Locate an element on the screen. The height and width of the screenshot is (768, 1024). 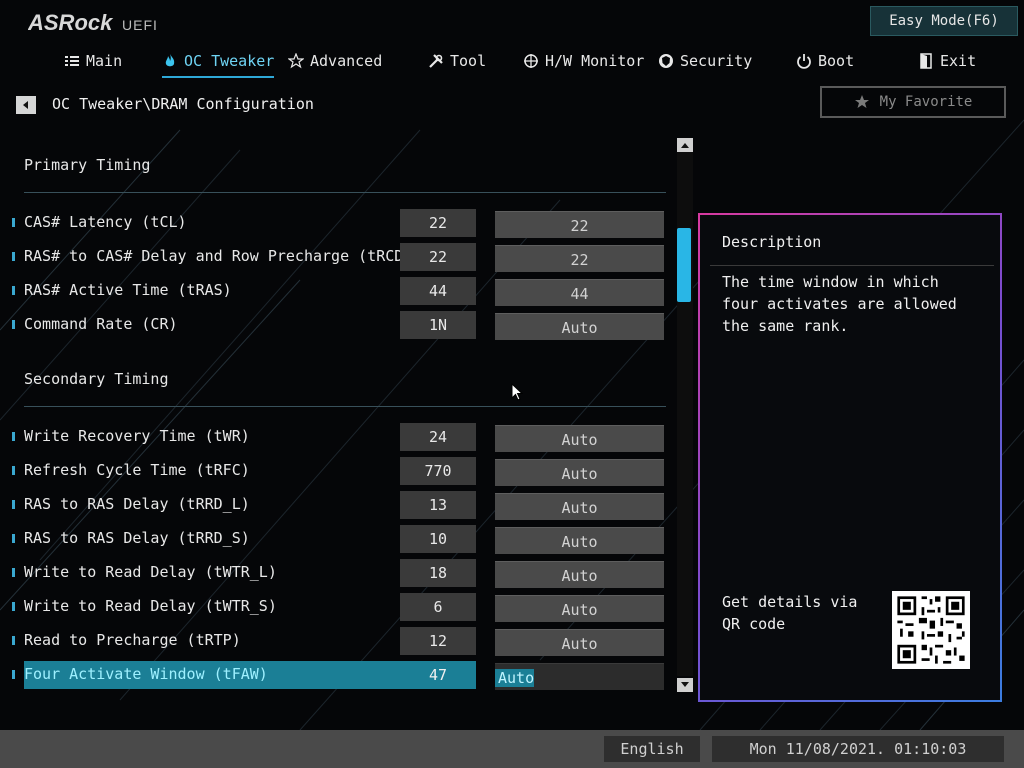
current-value: 10 is located at coordinates (438, 539).